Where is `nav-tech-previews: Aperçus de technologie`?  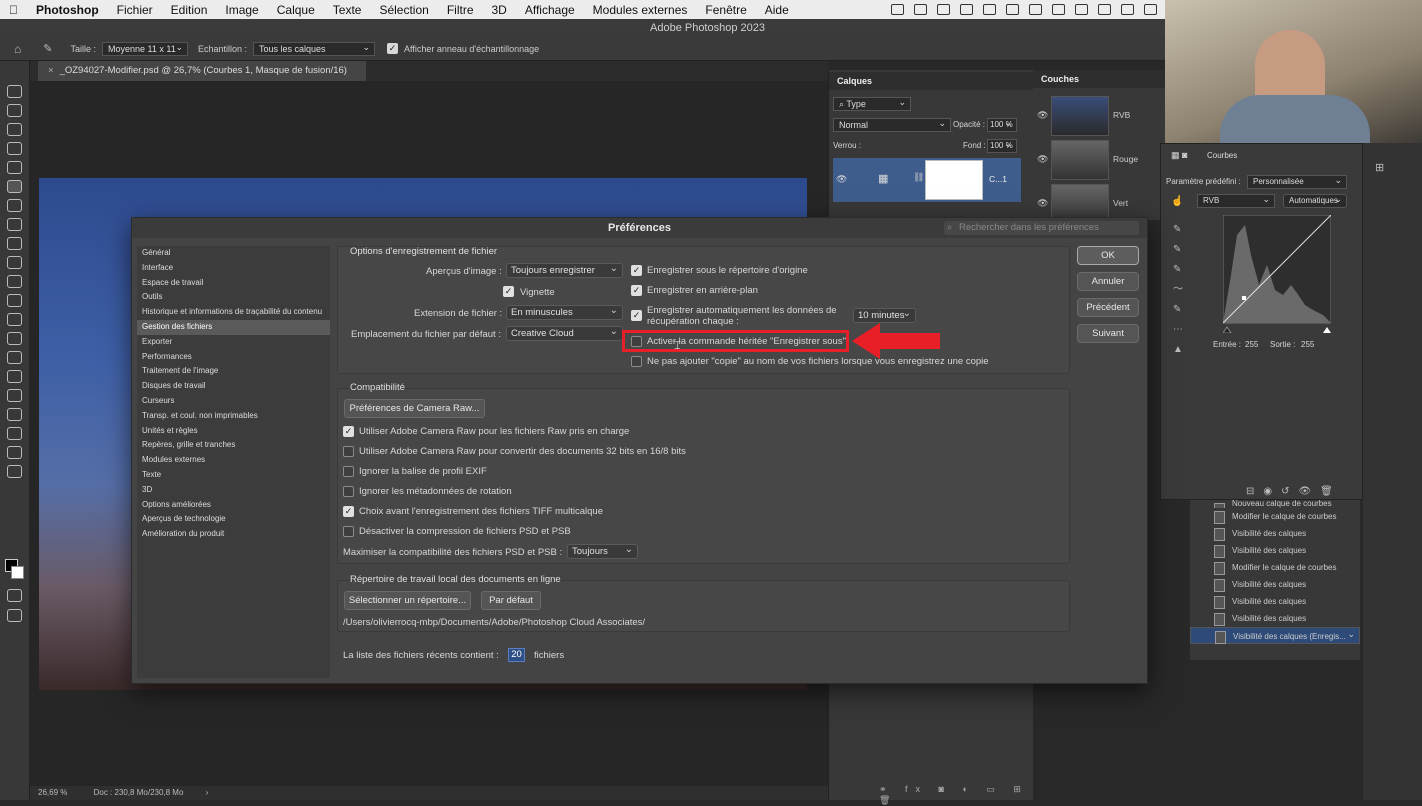 nav-tech-previews: Aperçus de technologie is located at coordinates (233, 519).